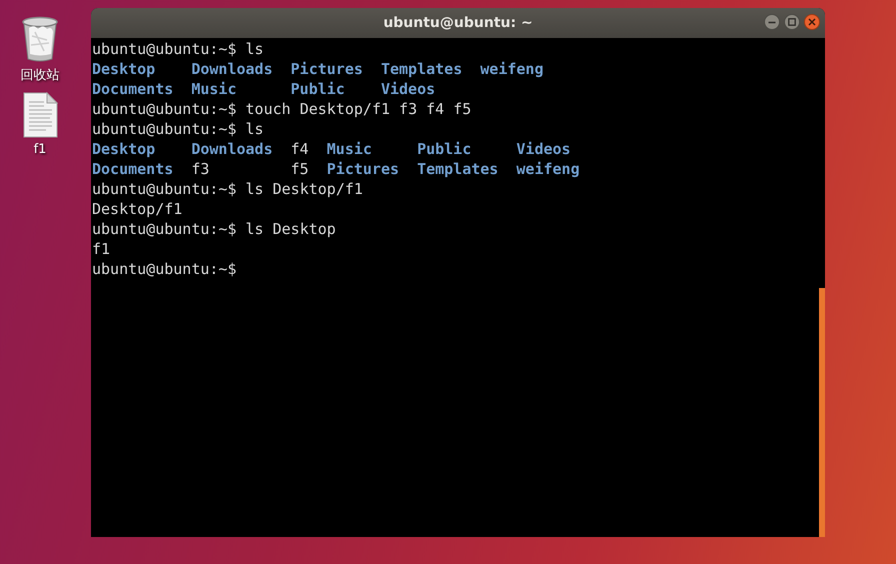 The image size is (896, 564). What do you see at coordinates (812, 22) in the screenshot?
I see `close-icon` at bounding box center [812, 22].